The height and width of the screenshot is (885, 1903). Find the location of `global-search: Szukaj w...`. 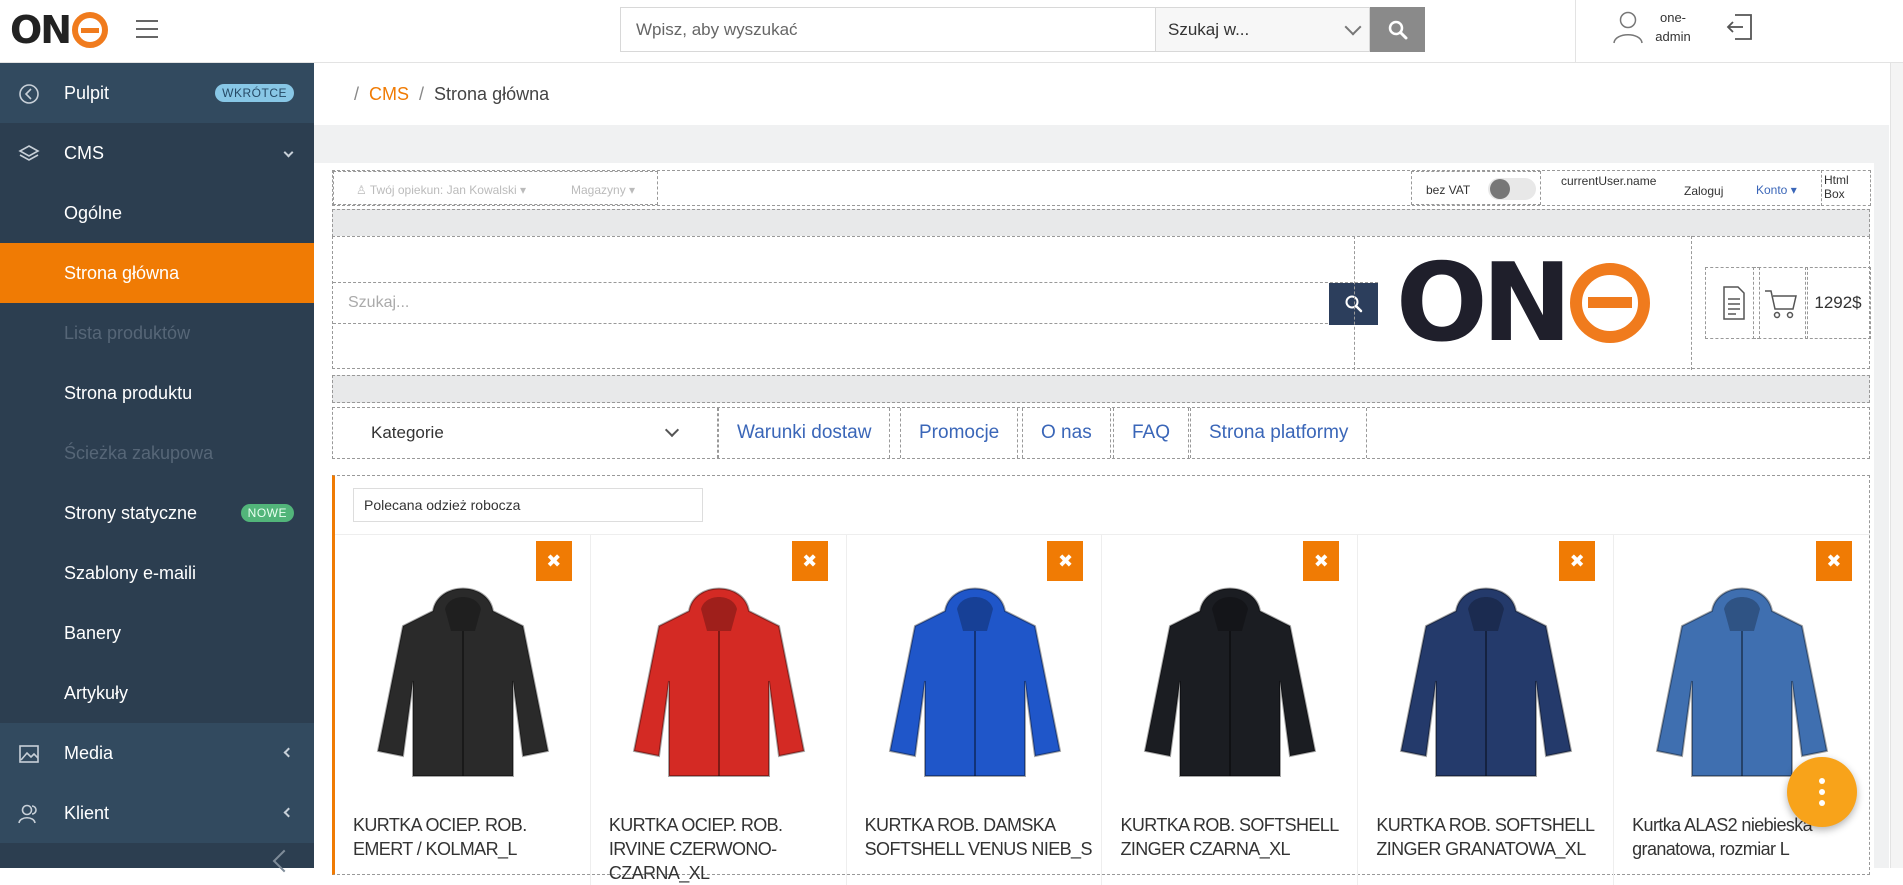

global-search: Szukaj w... is located at coordinates (1022, 29).